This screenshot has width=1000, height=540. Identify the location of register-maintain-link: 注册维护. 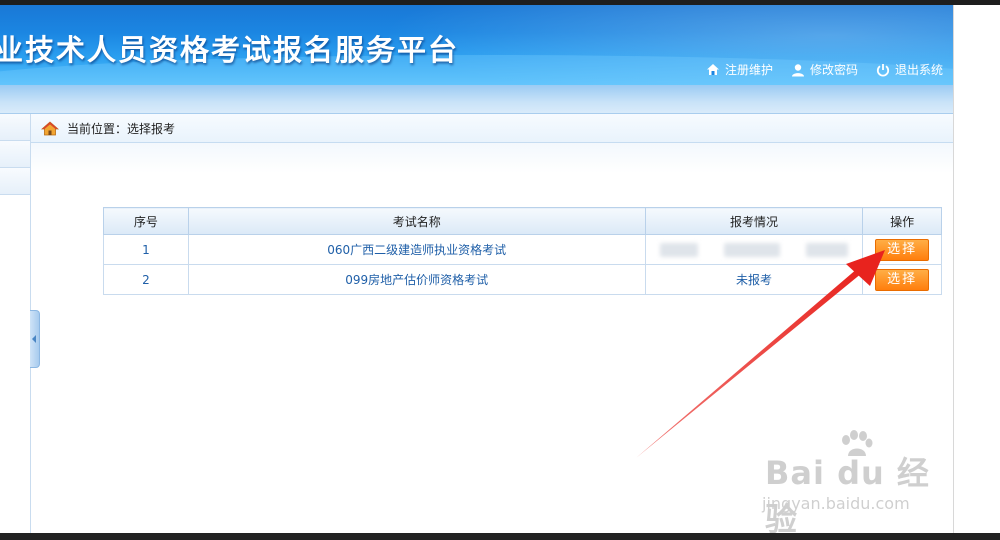
(739, 69).